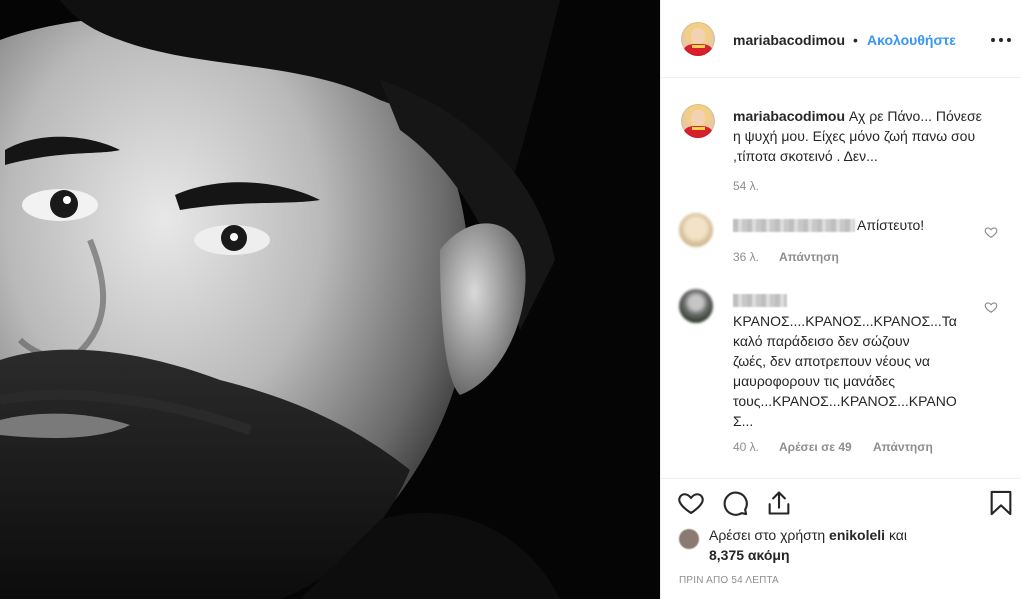 Image resolution: width=1021 pixels, height=599 pixels. What do you see at coordinates (857, 535) in the screenshot?
I see `liker-username: enikoleli` at bounding box center [857, 535].